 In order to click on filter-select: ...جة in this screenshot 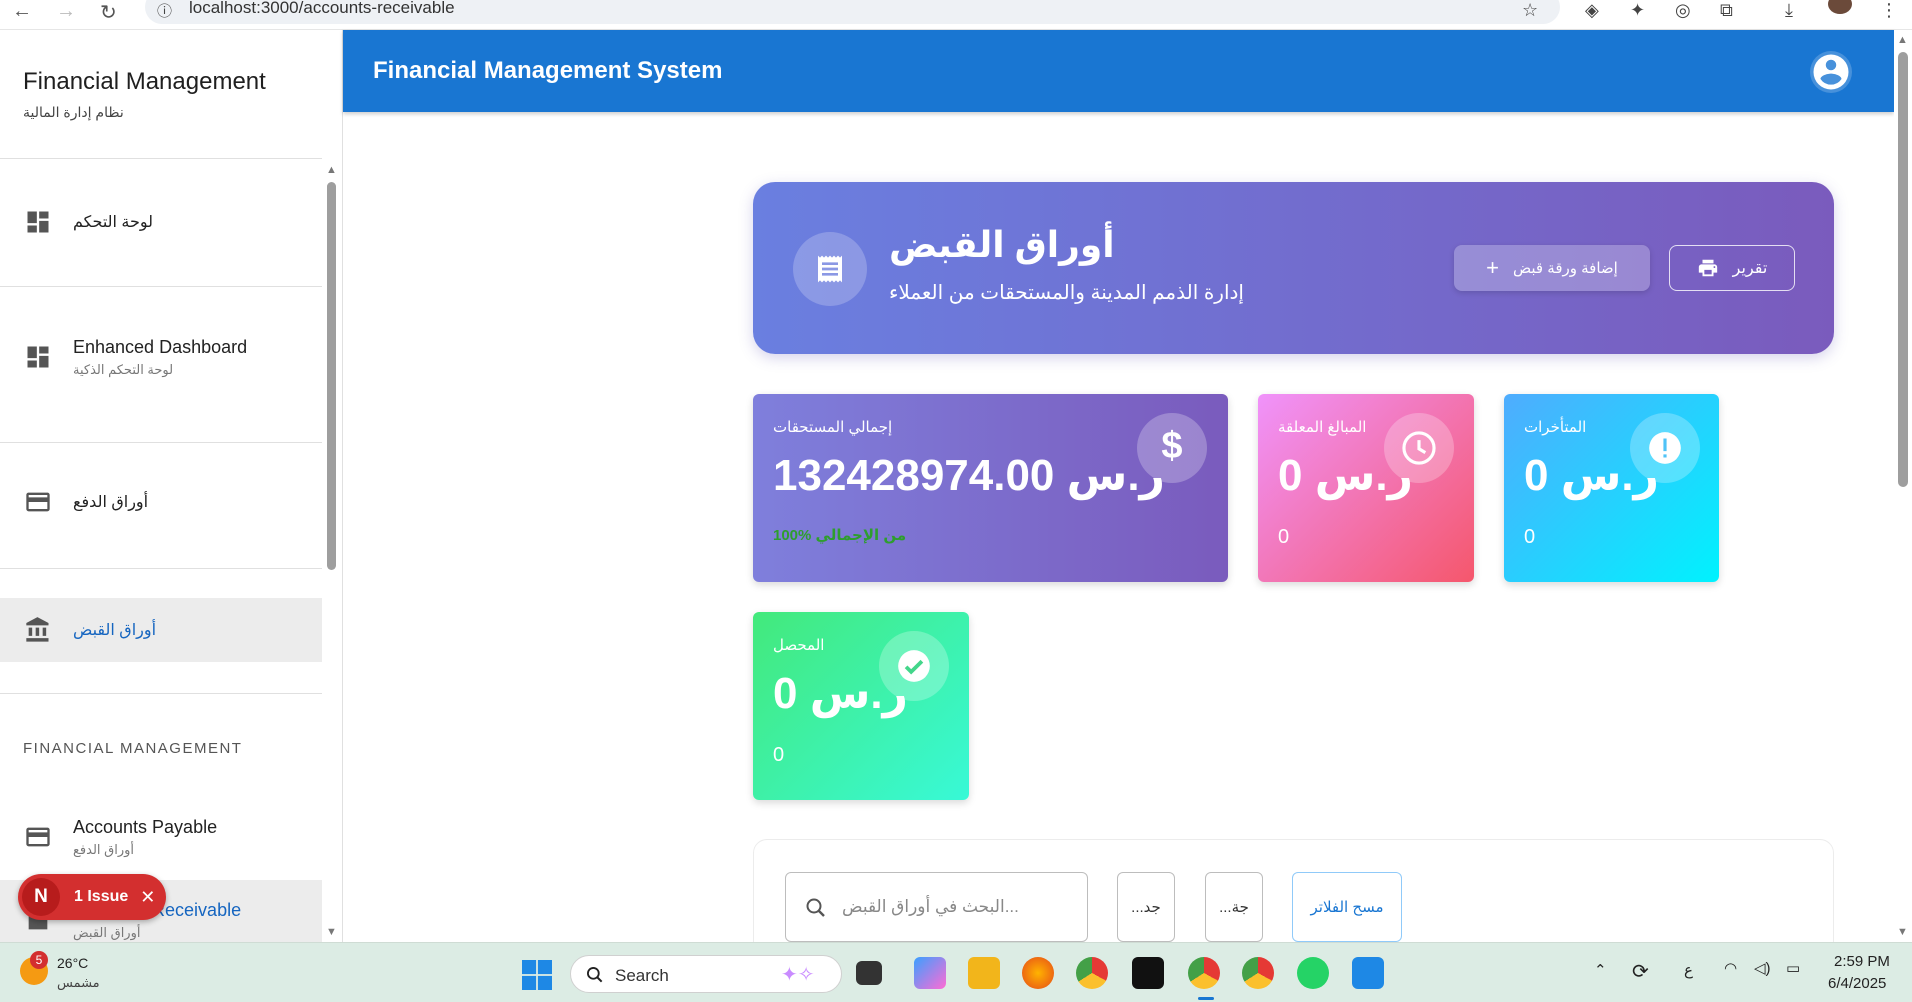, I will do `click(1234, 907)`.